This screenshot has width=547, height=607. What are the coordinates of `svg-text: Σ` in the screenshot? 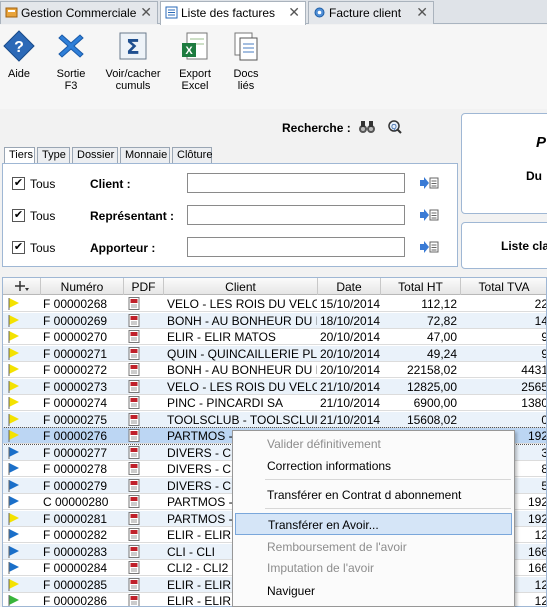 It's located at (133, 47).